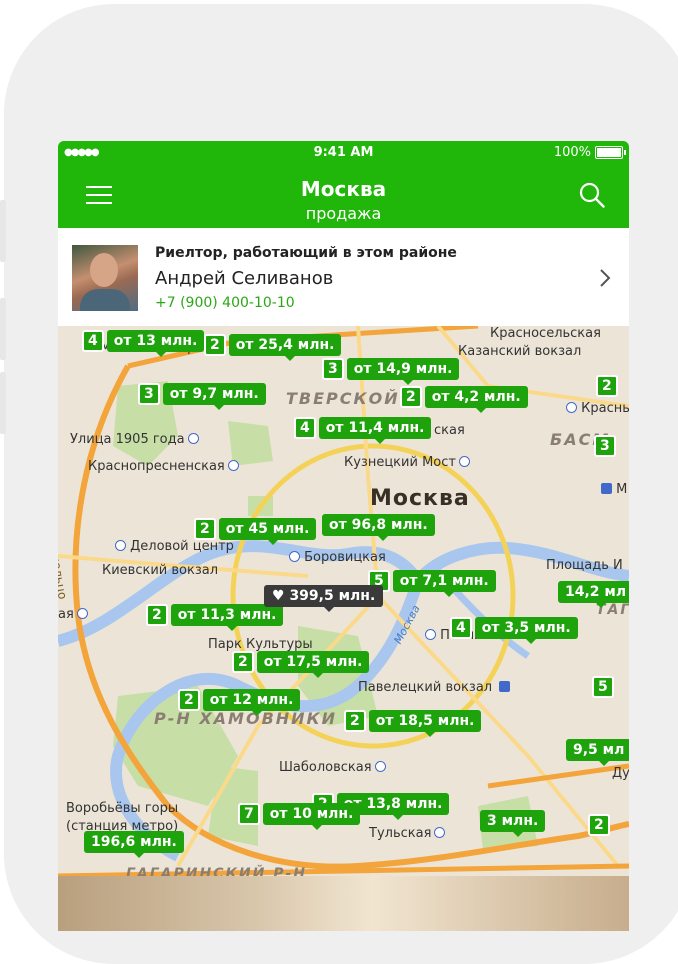  What do you see at coordinates (278, 596) in the screenshot?
I see `heart-icon: ♥` at bounding box center [278, 596].